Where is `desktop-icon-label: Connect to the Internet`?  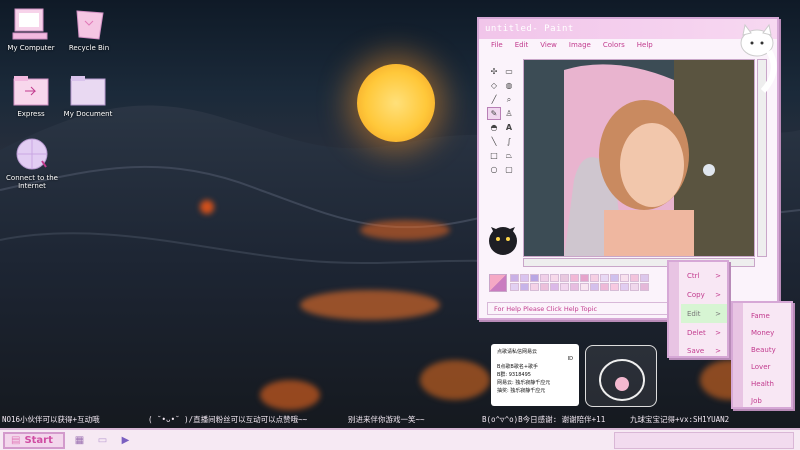 desktop-icon-label: Connect to the Internet is located at coordinates (32, 182).